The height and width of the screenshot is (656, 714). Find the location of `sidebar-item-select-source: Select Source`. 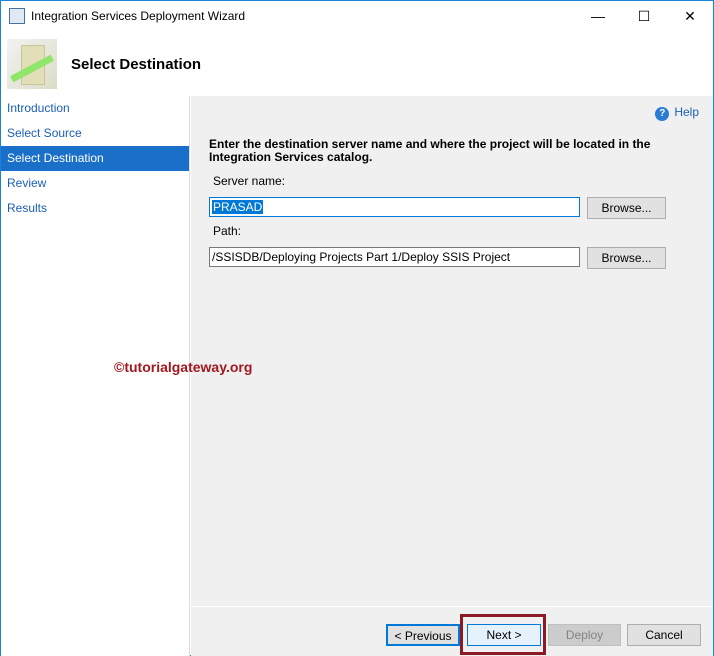

sidebar-item-select-source: Select Source is located at coordinates (95, 133).